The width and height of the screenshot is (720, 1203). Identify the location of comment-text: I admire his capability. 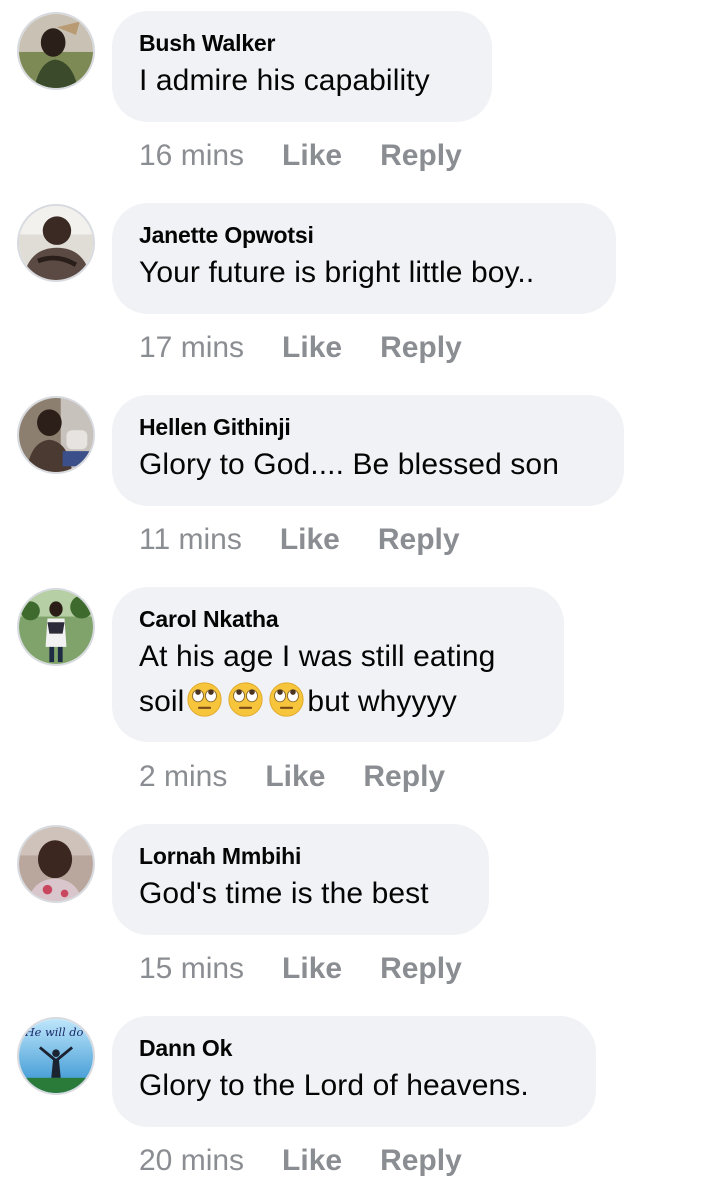
(284, 80).